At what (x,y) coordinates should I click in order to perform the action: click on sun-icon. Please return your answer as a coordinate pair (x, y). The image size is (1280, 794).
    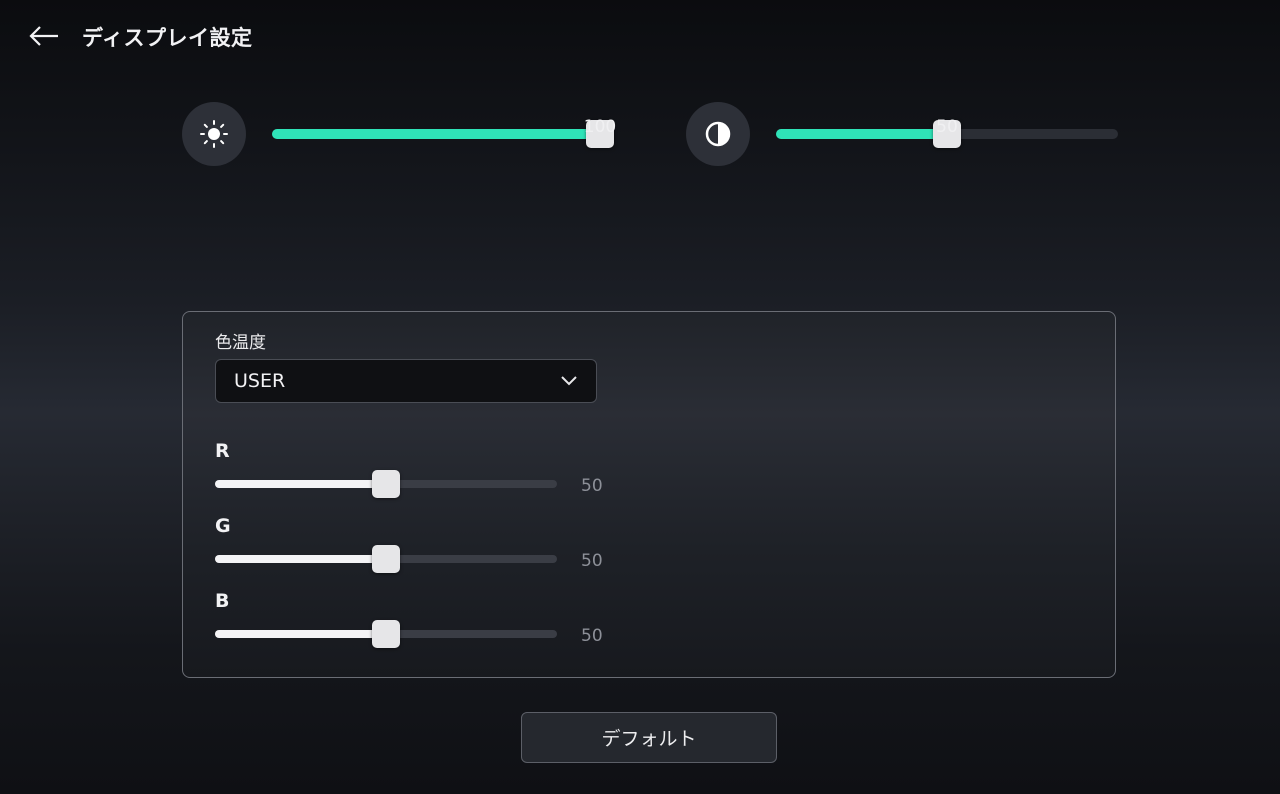
    Looking at the image, I should click on (214, 134).